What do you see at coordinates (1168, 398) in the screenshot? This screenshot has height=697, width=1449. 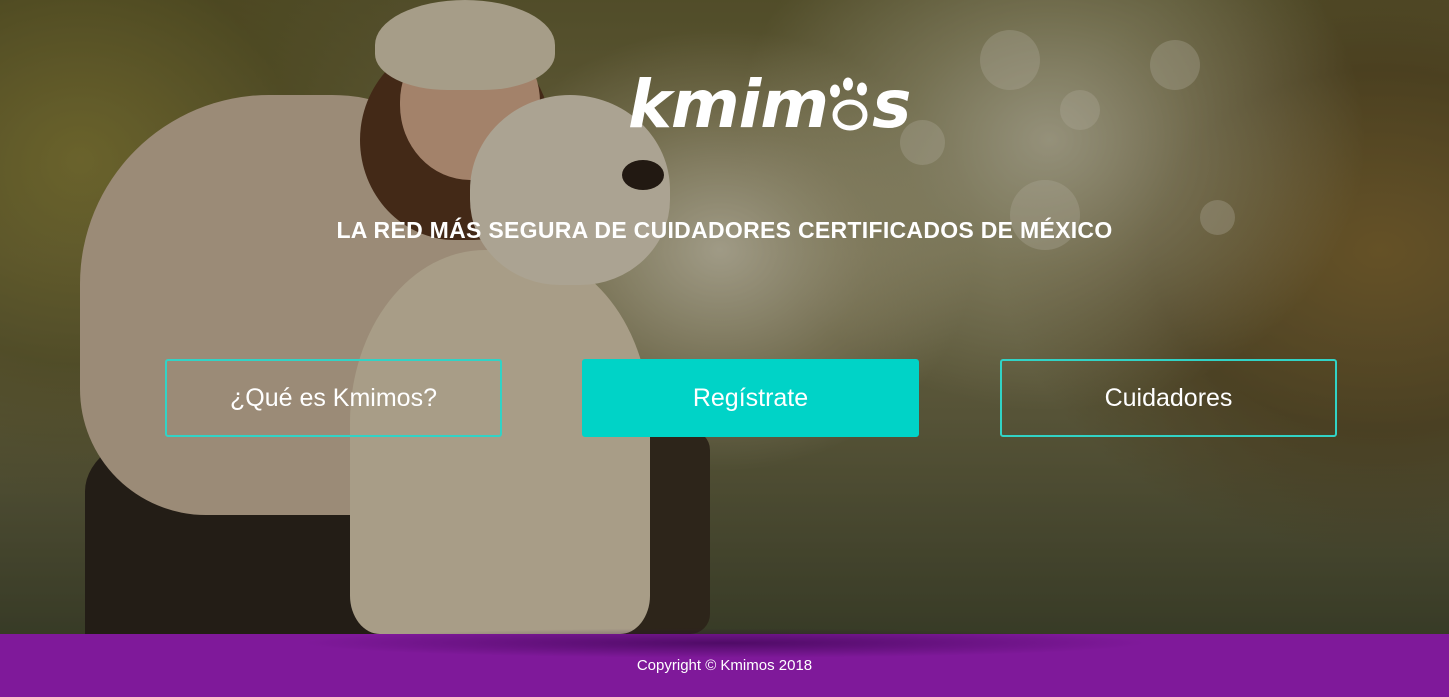 I see `caregivers-button: Cuidadores` at bounding box center [1168, 398].